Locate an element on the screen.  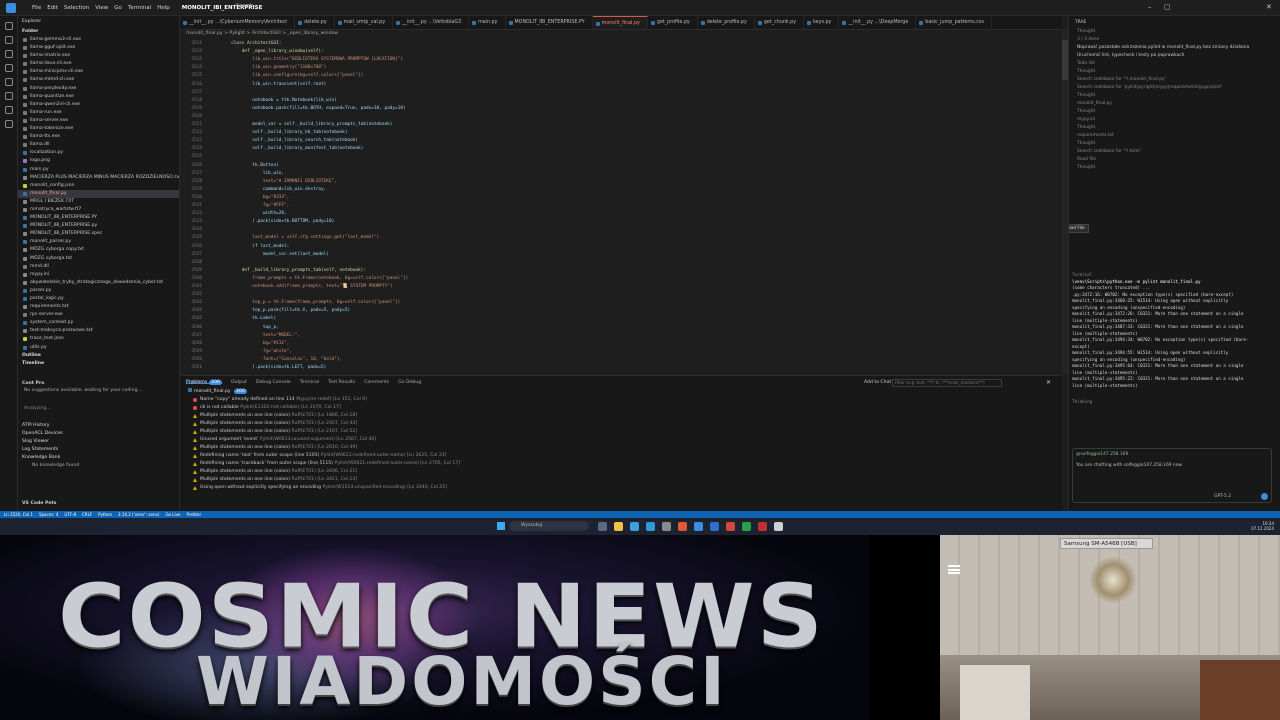
file-item: MONOLIT_IBI_ENTERPRISE.spec is located at coordinates (98, 234).